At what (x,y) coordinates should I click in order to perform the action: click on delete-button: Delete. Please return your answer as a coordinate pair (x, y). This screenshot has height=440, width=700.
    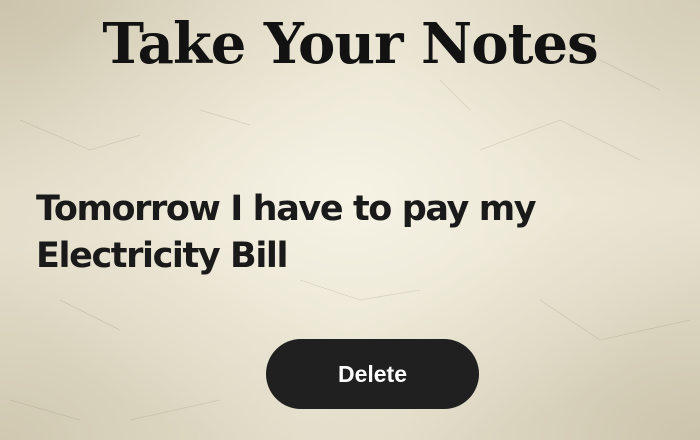
    Looking at the image, I should click on (372, 374).